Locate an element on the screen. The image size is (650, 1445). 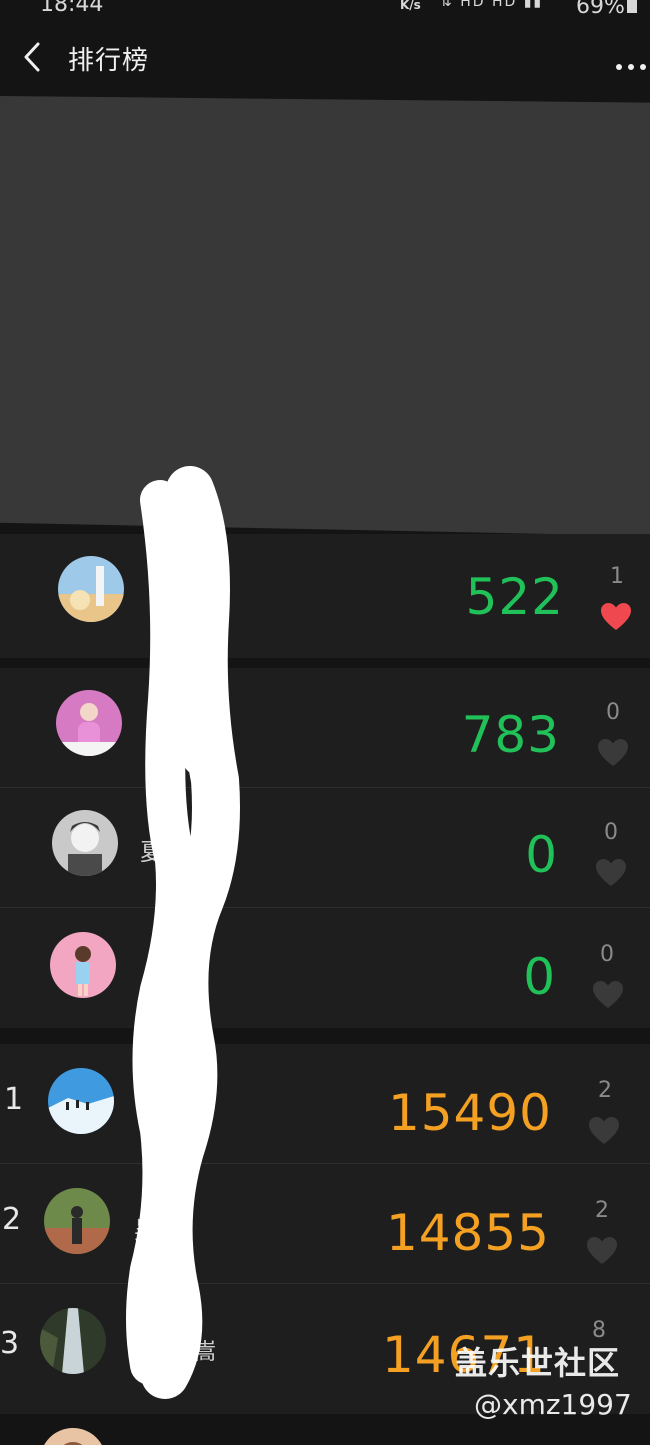
friend-row-2: 夏 0 0 is located at coordinates (325, 848).